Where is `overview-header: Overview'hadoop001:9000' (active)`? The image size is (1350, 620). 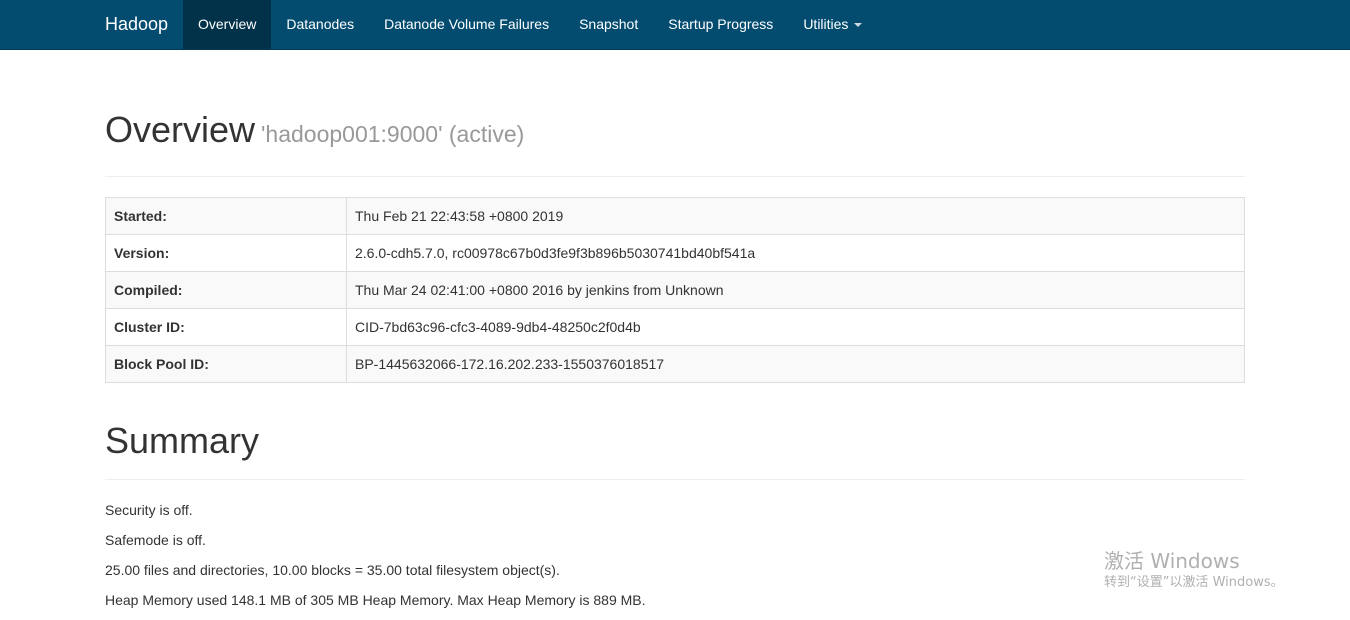 overview-header: Overview'hadoop001:9000' (active) is located at coordinates (675, 142).